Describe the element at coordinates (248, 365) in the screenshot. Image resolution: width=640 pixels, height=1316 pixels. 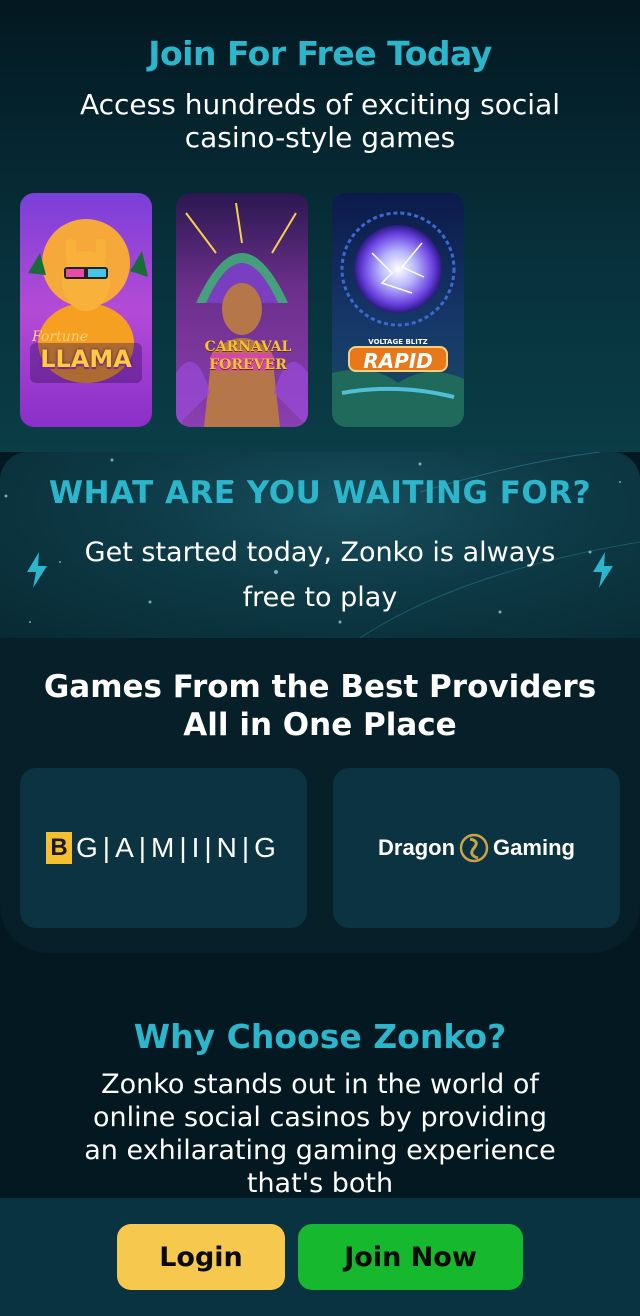
I see `carnaval-logo-line2: FOREVER` at that location.